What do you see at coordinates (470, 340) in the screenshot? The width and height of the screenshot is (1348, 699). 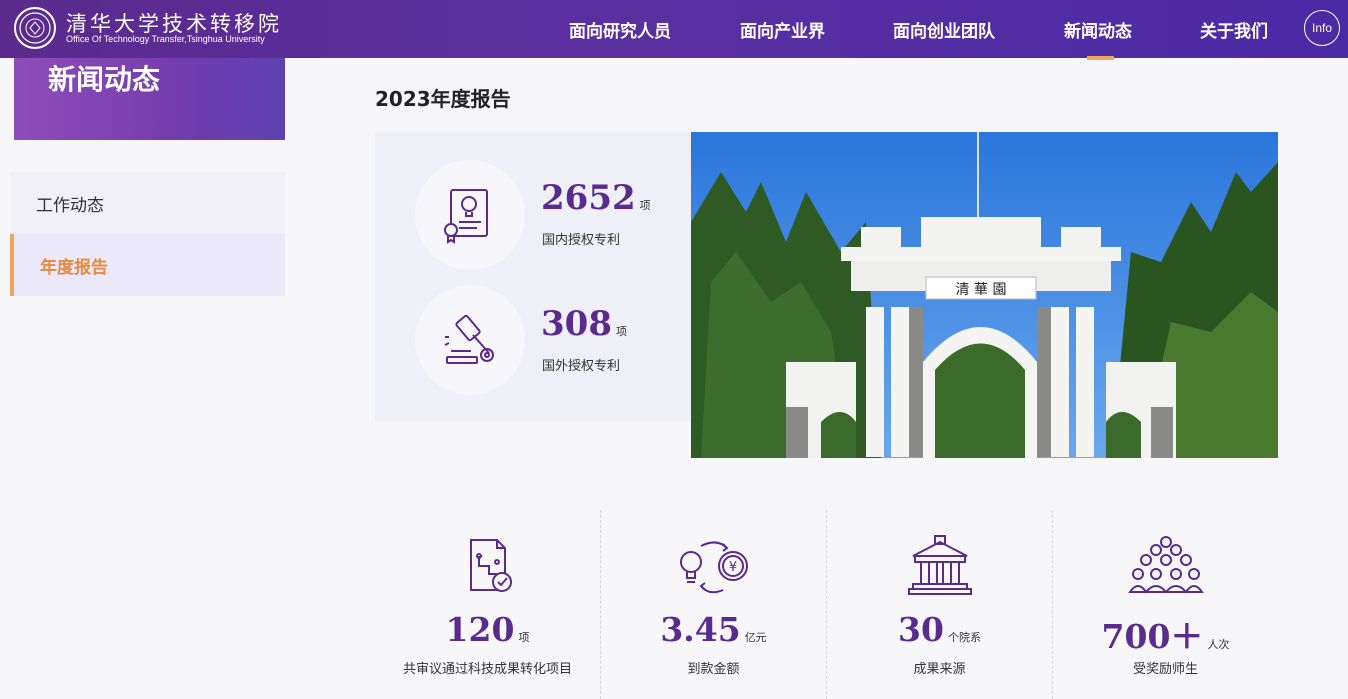 I see `gavel-icon` at bounding box center [470, 340].